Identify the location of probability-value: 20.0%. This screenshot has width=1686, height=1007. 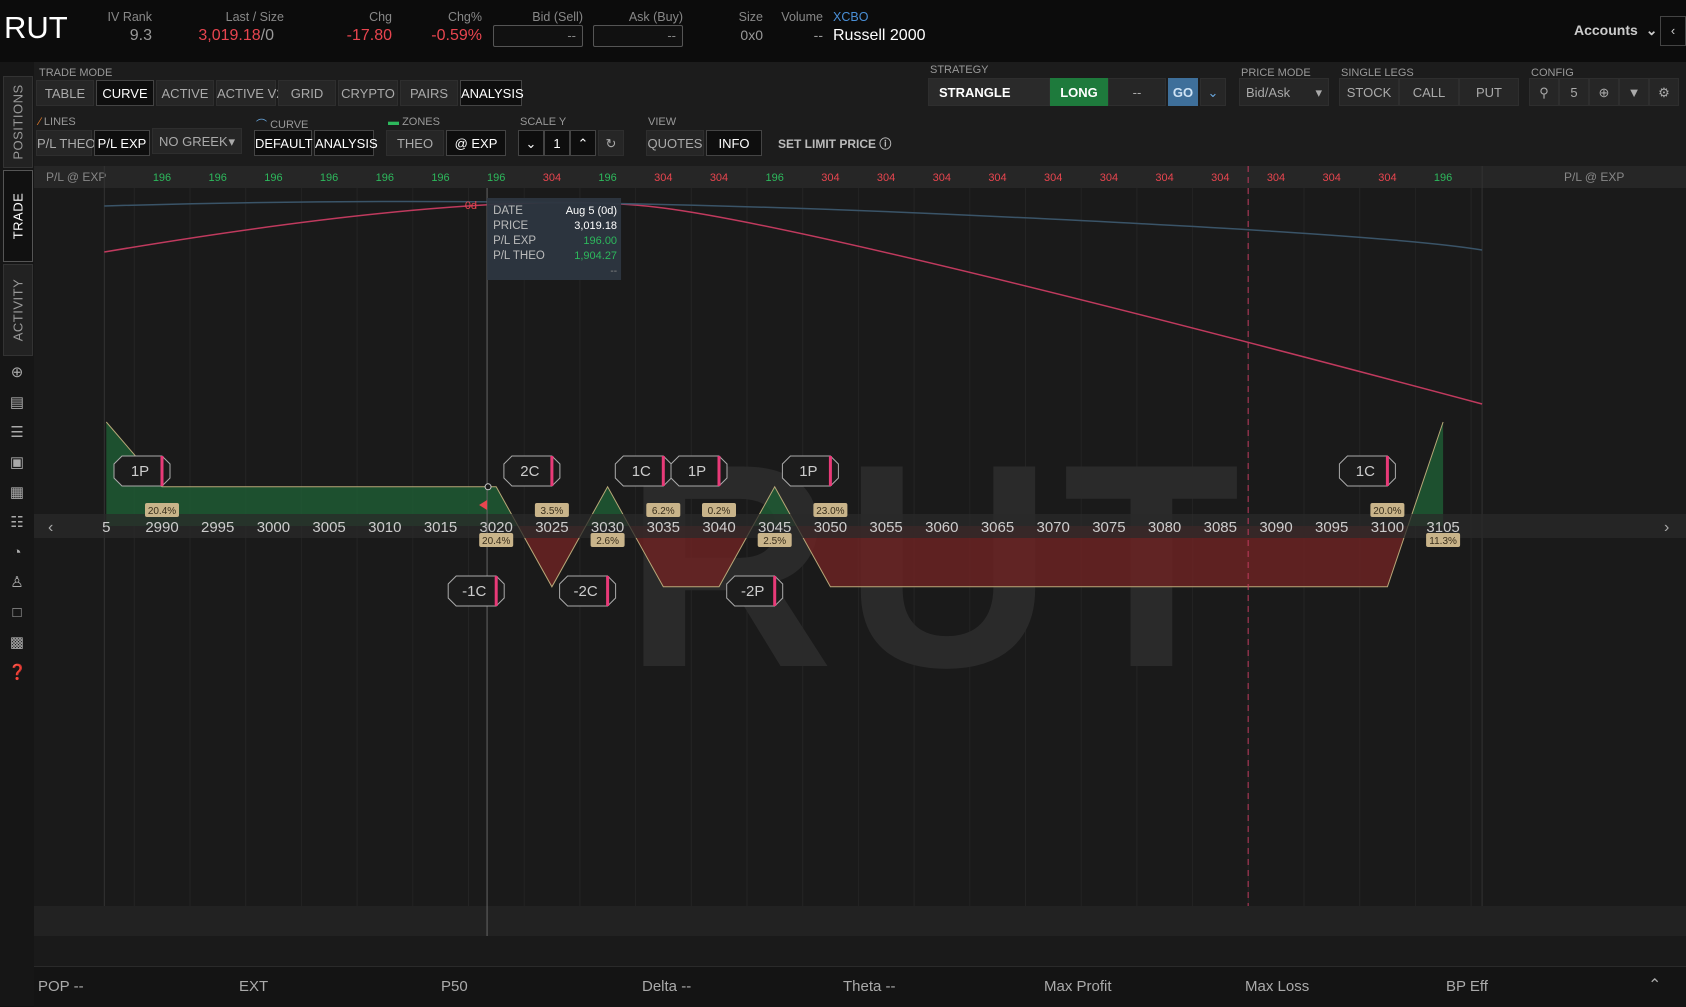
(1387, 511).